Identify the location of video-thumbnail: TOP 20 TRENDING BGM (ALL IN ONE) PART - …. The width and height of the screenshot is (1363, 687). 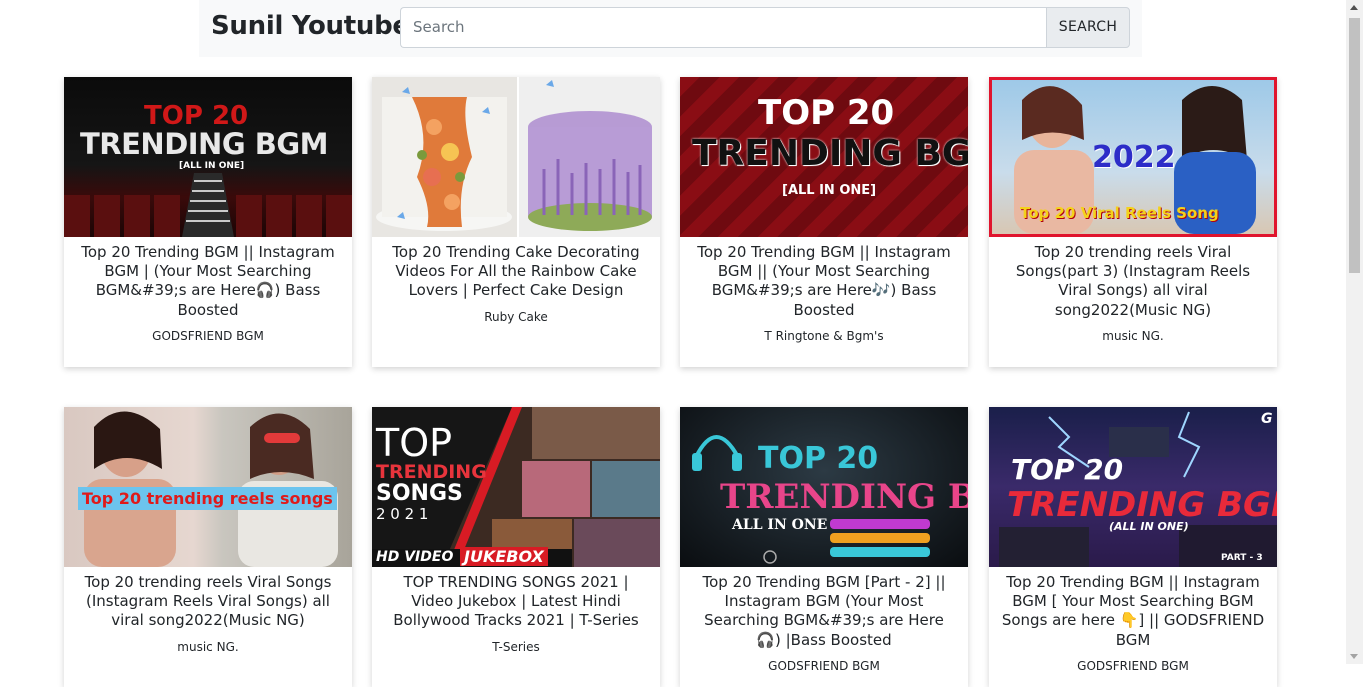
(1133, 487).